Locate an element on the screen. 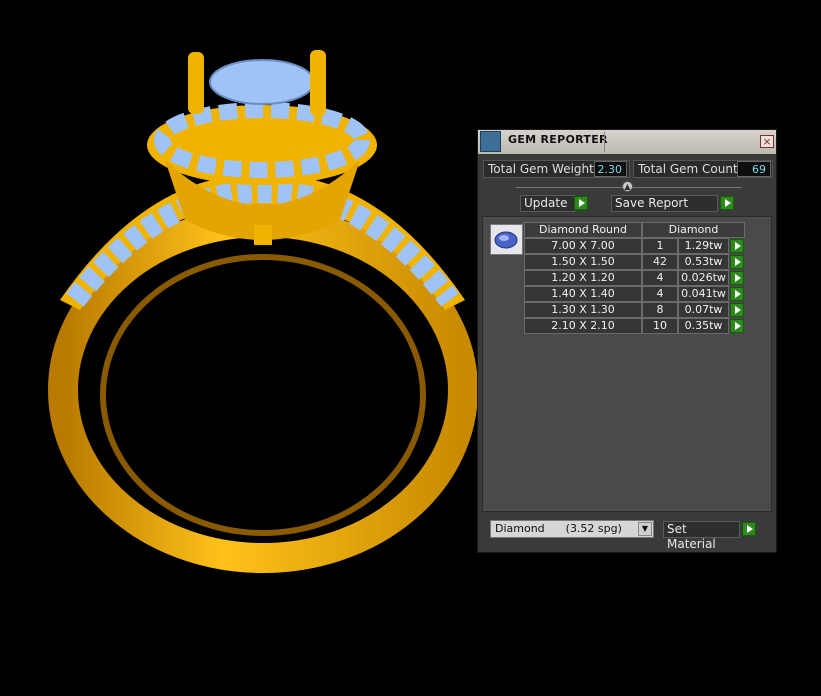 This screenshot has width=821, height=696. cell-count: 10 is located at coordinates (660, 326).